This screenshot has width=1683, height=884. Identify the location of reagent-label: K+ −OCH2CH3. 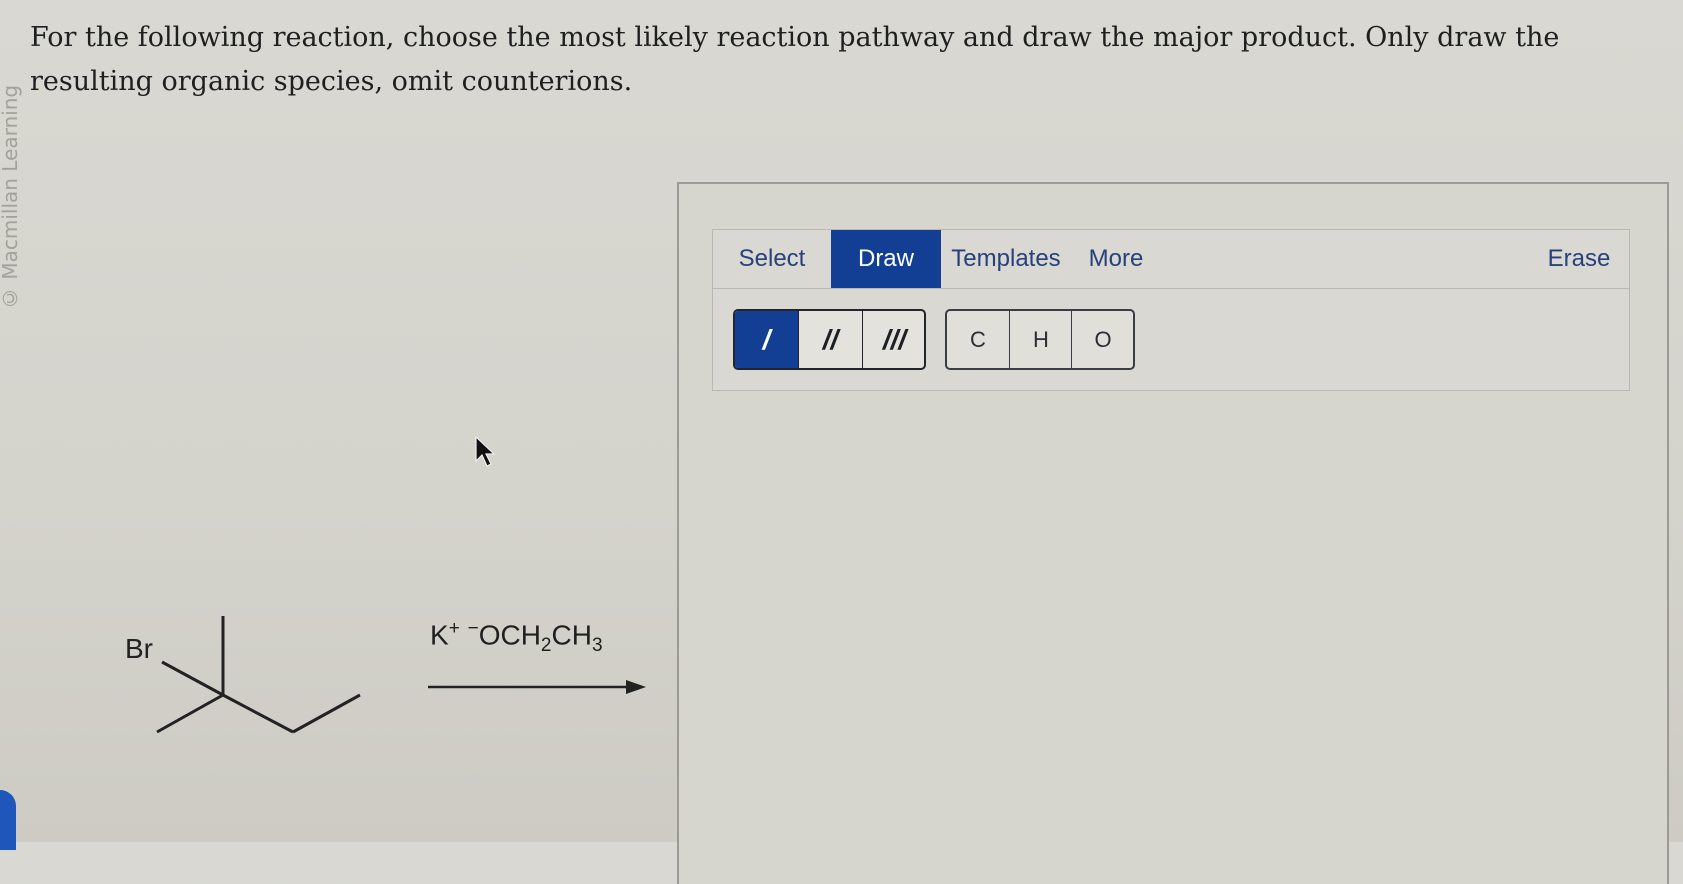
(516, 637).